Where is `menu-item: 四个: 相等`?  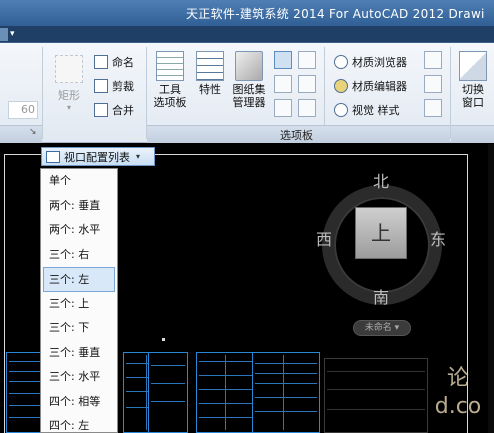 menu-item: 四个: 相等 is located at coordinates (79, 402).